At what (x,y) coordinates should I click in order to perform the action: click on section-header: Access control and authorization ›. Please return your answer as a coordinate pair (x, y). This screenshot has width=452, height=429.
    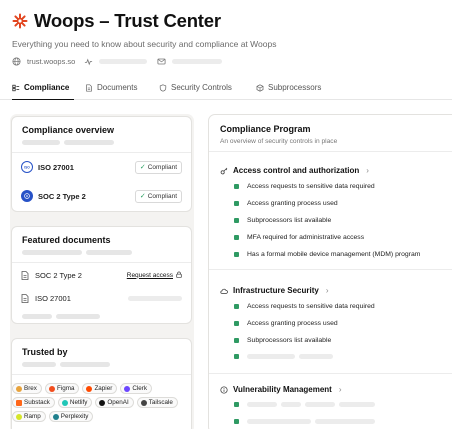
    Looking at the image, I should click on (336, 170).